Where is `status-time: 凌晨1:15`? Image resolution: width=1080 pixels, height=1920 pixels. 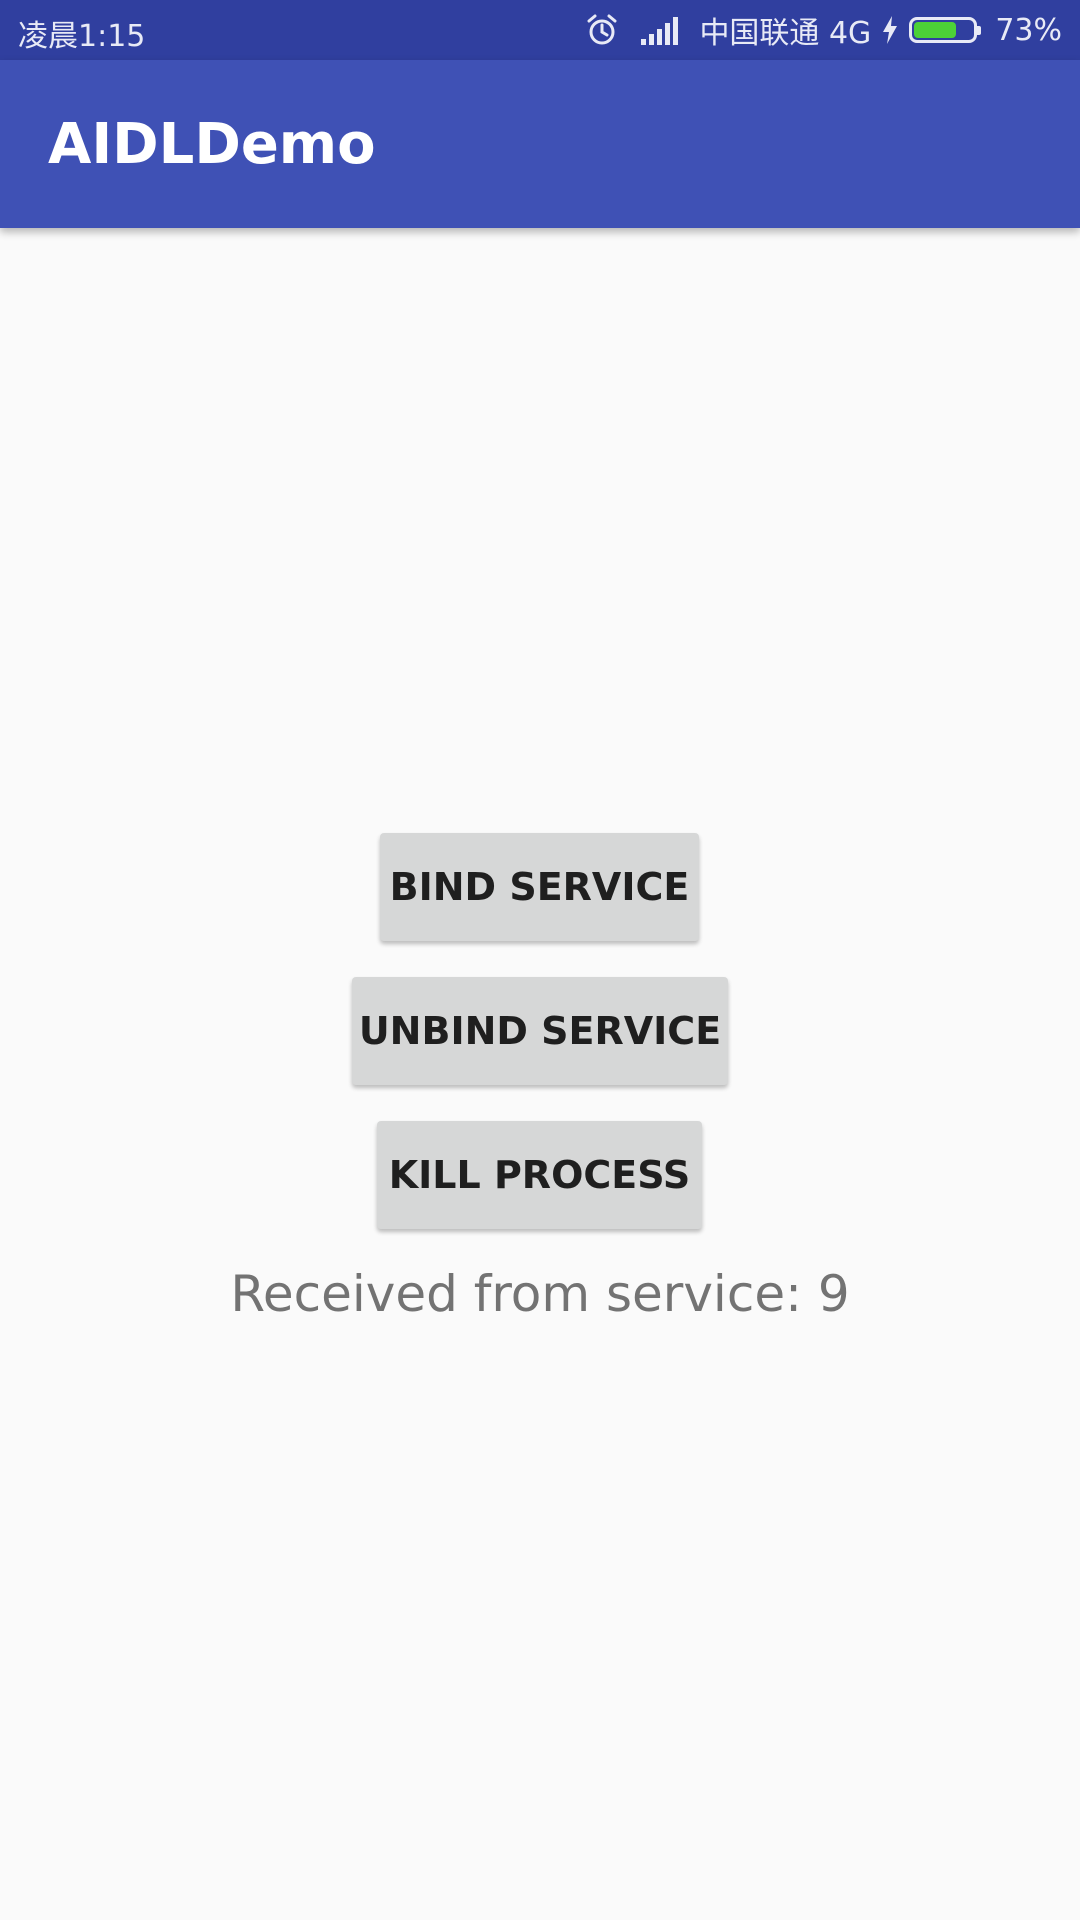
status-time: 凌晨1:15 is located at coordinates (82, 36).